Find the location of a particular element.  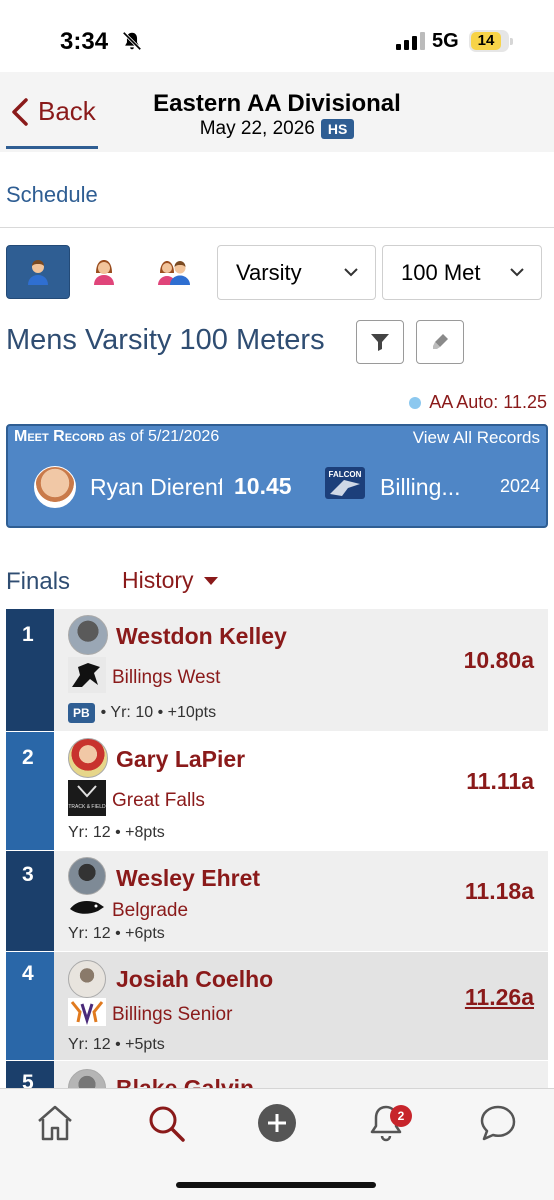

team-name: Billings Senior is located at coordinates (172, 1015).